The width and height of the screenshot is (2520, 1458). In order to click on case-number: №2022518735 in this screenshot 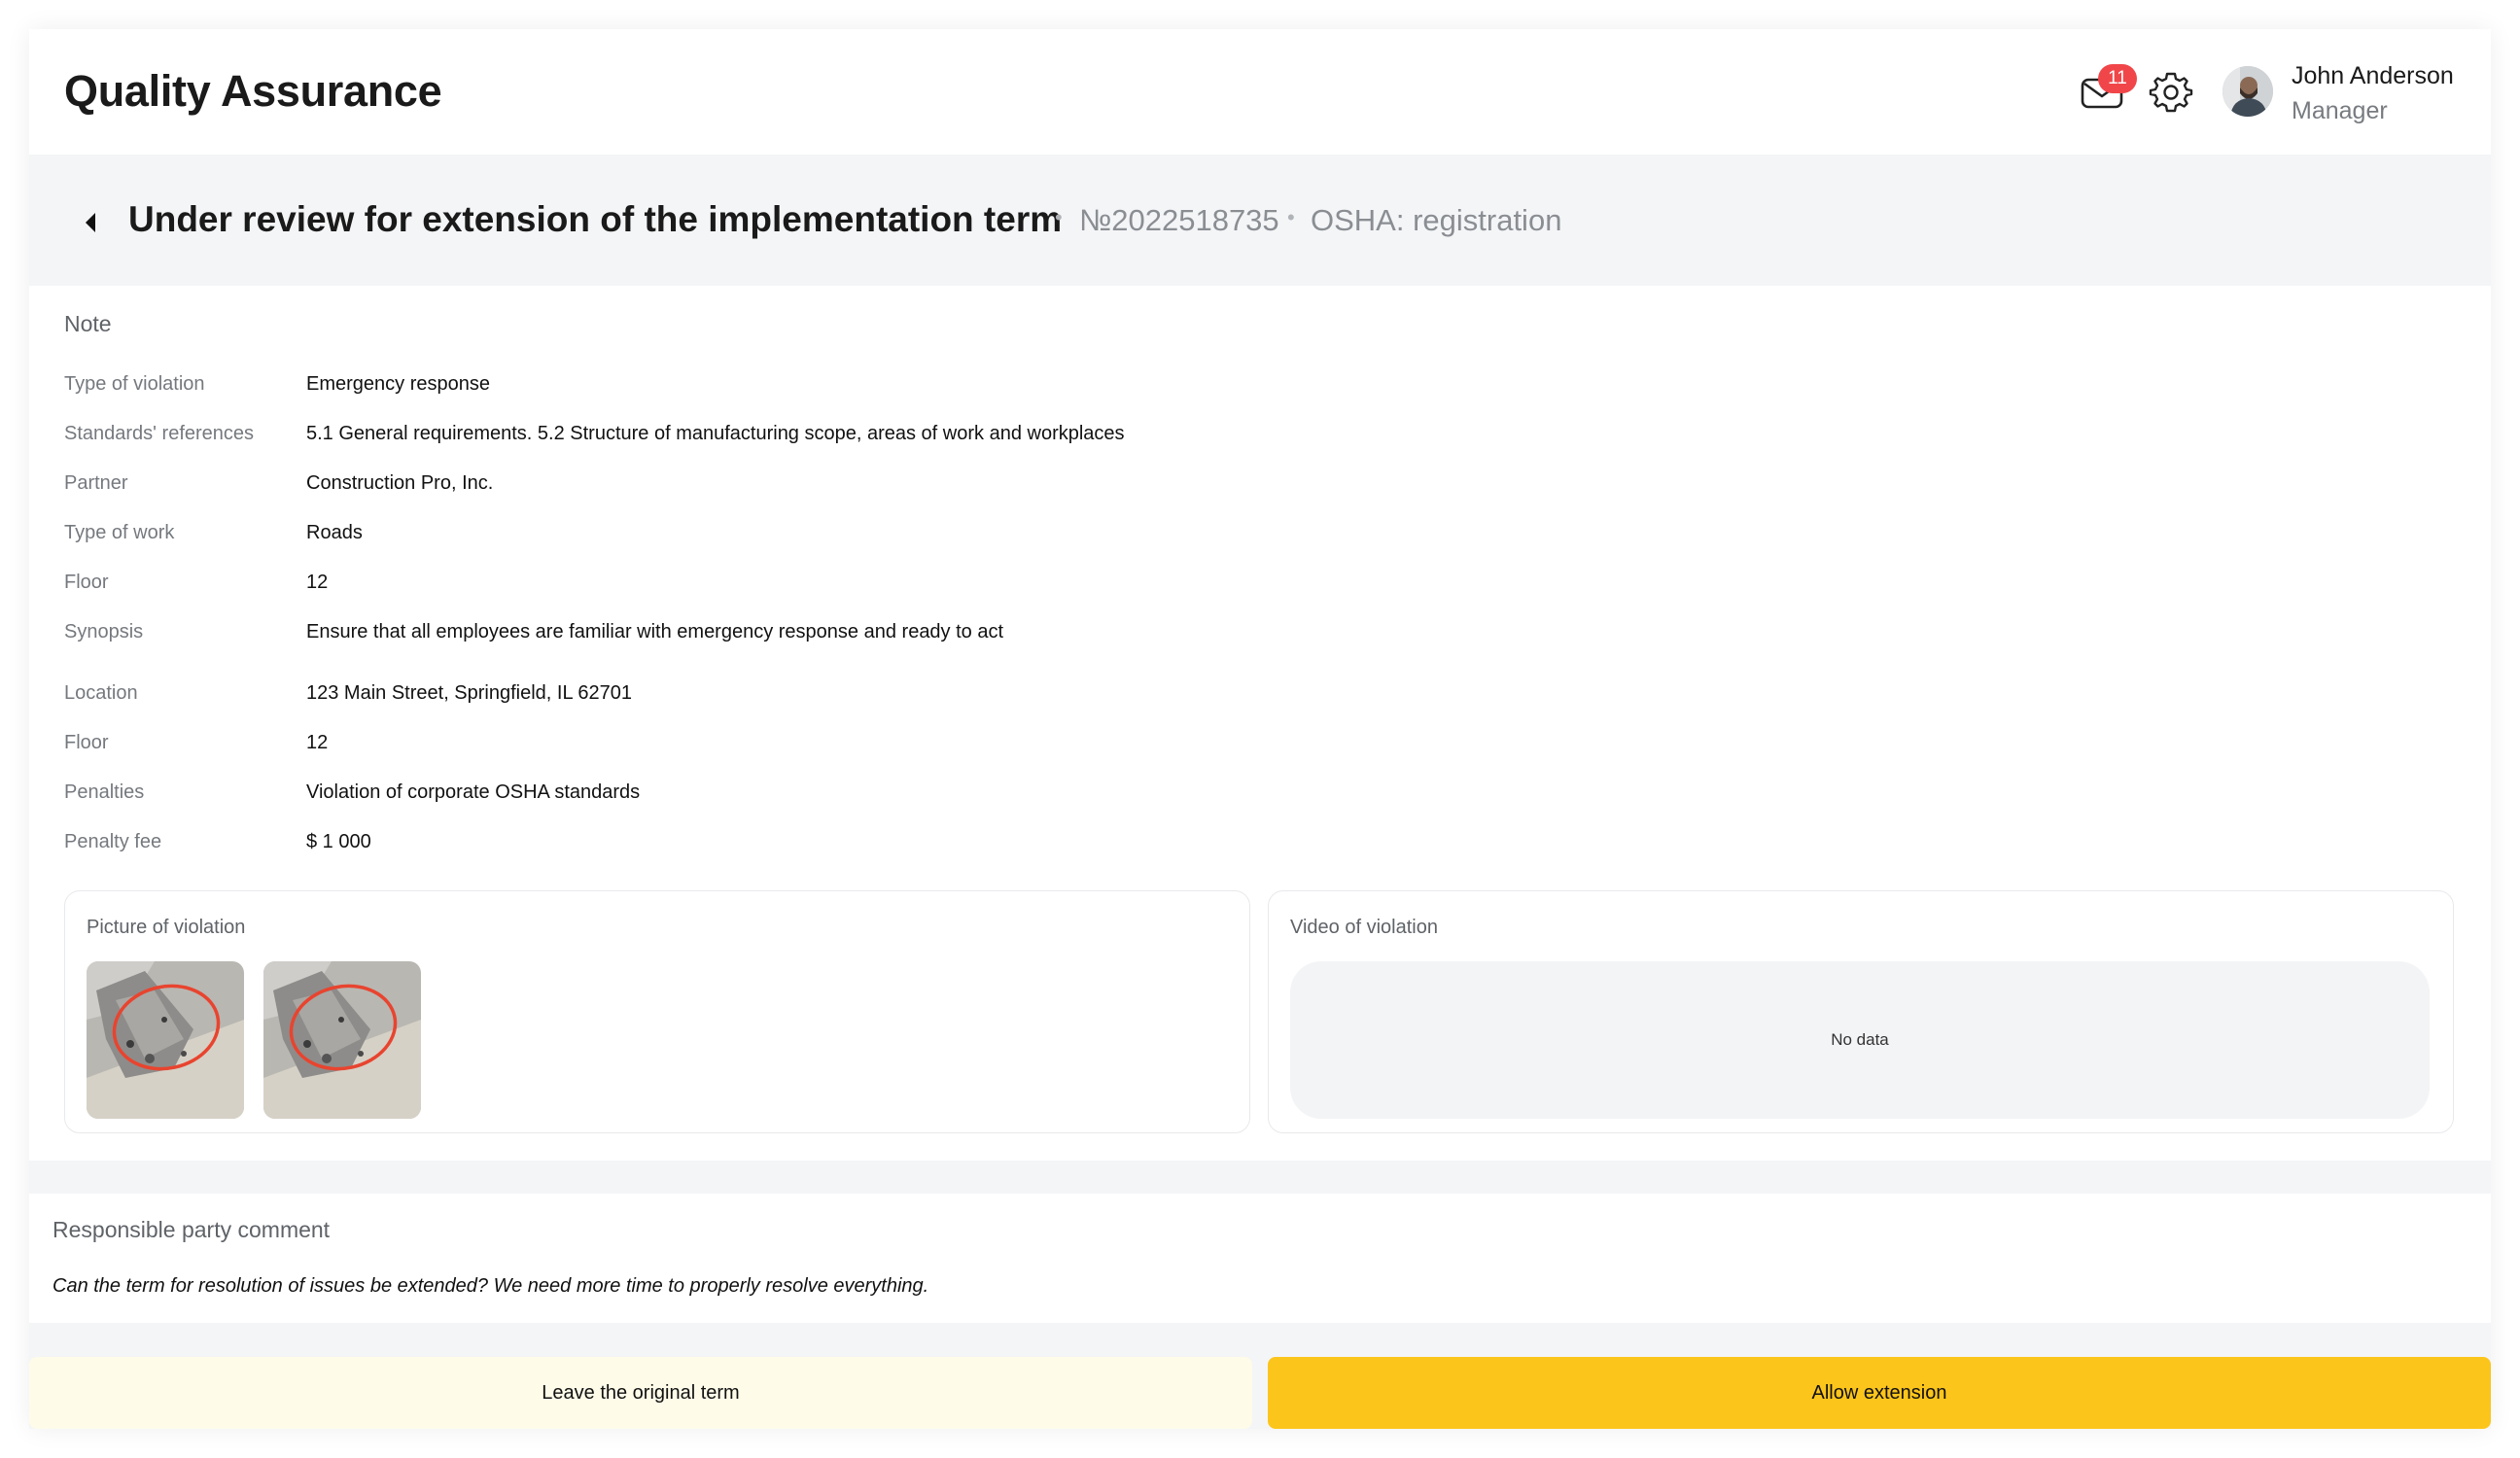, I will do `click(1179, 220)`.